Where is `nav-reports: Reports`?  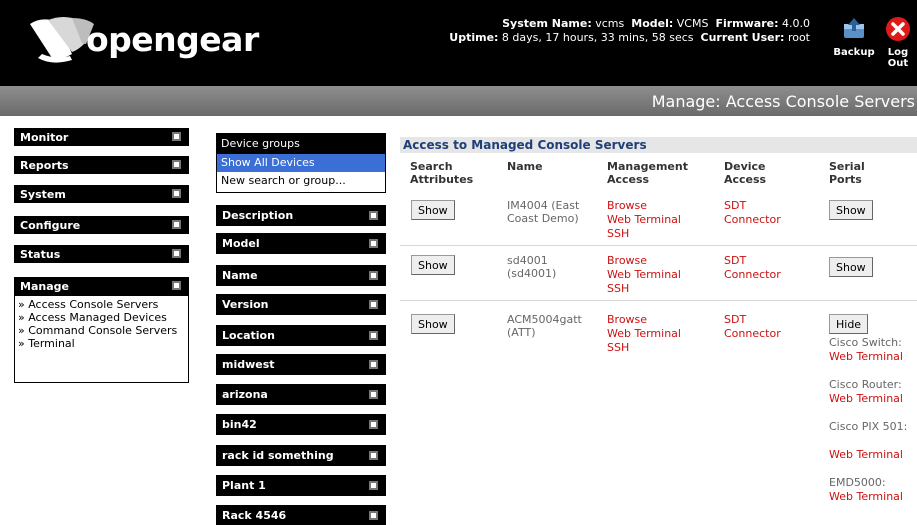
nav-reports: Reports is located at coordinates (101, 165).